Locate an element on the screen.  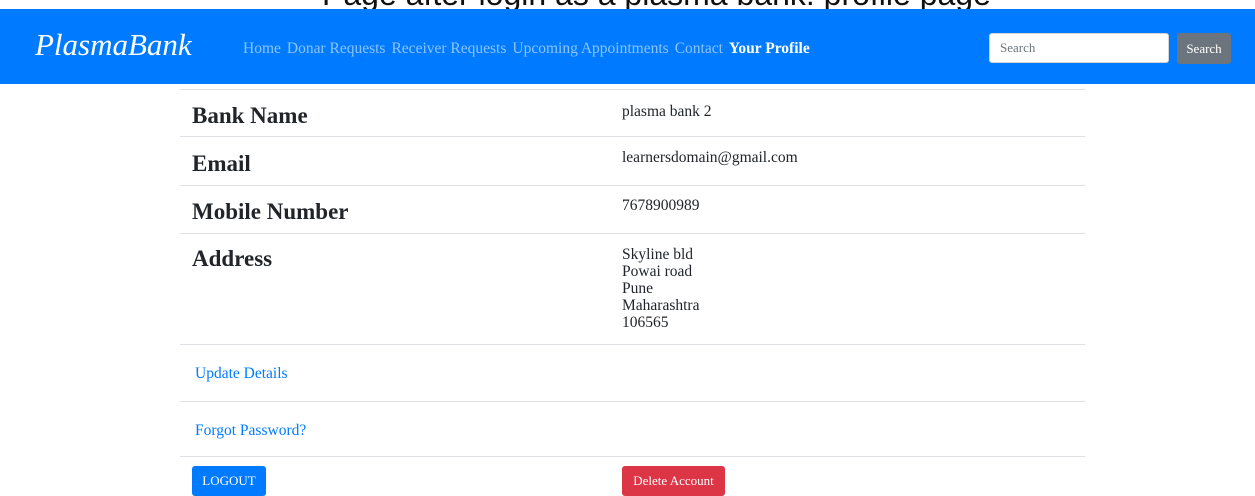
row-forgot-password: Forgot Password? is located at coordinates (632, 428).